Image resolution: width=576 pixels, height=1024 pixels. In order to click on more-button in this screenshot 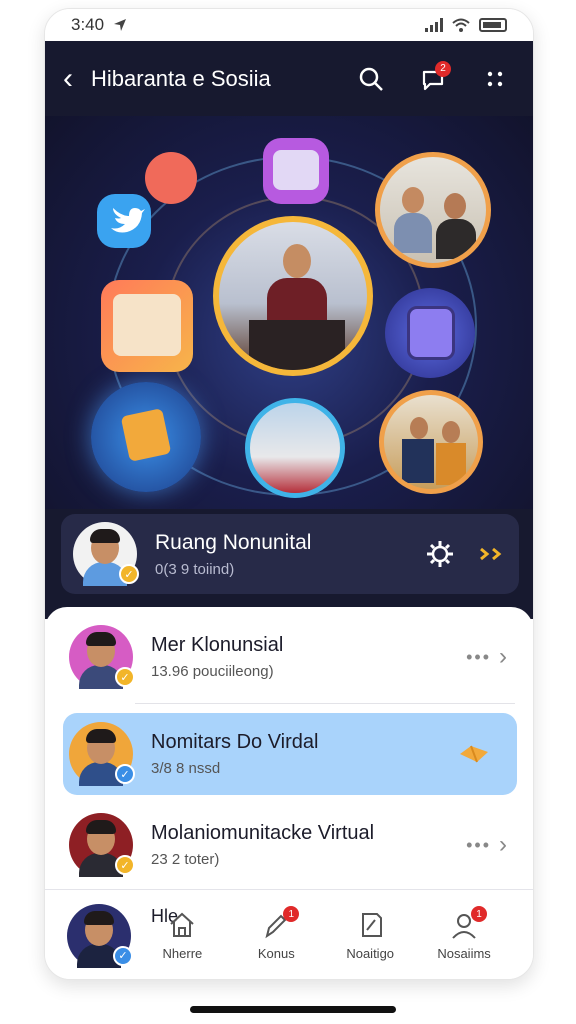, I will do `click(495, 79)`.